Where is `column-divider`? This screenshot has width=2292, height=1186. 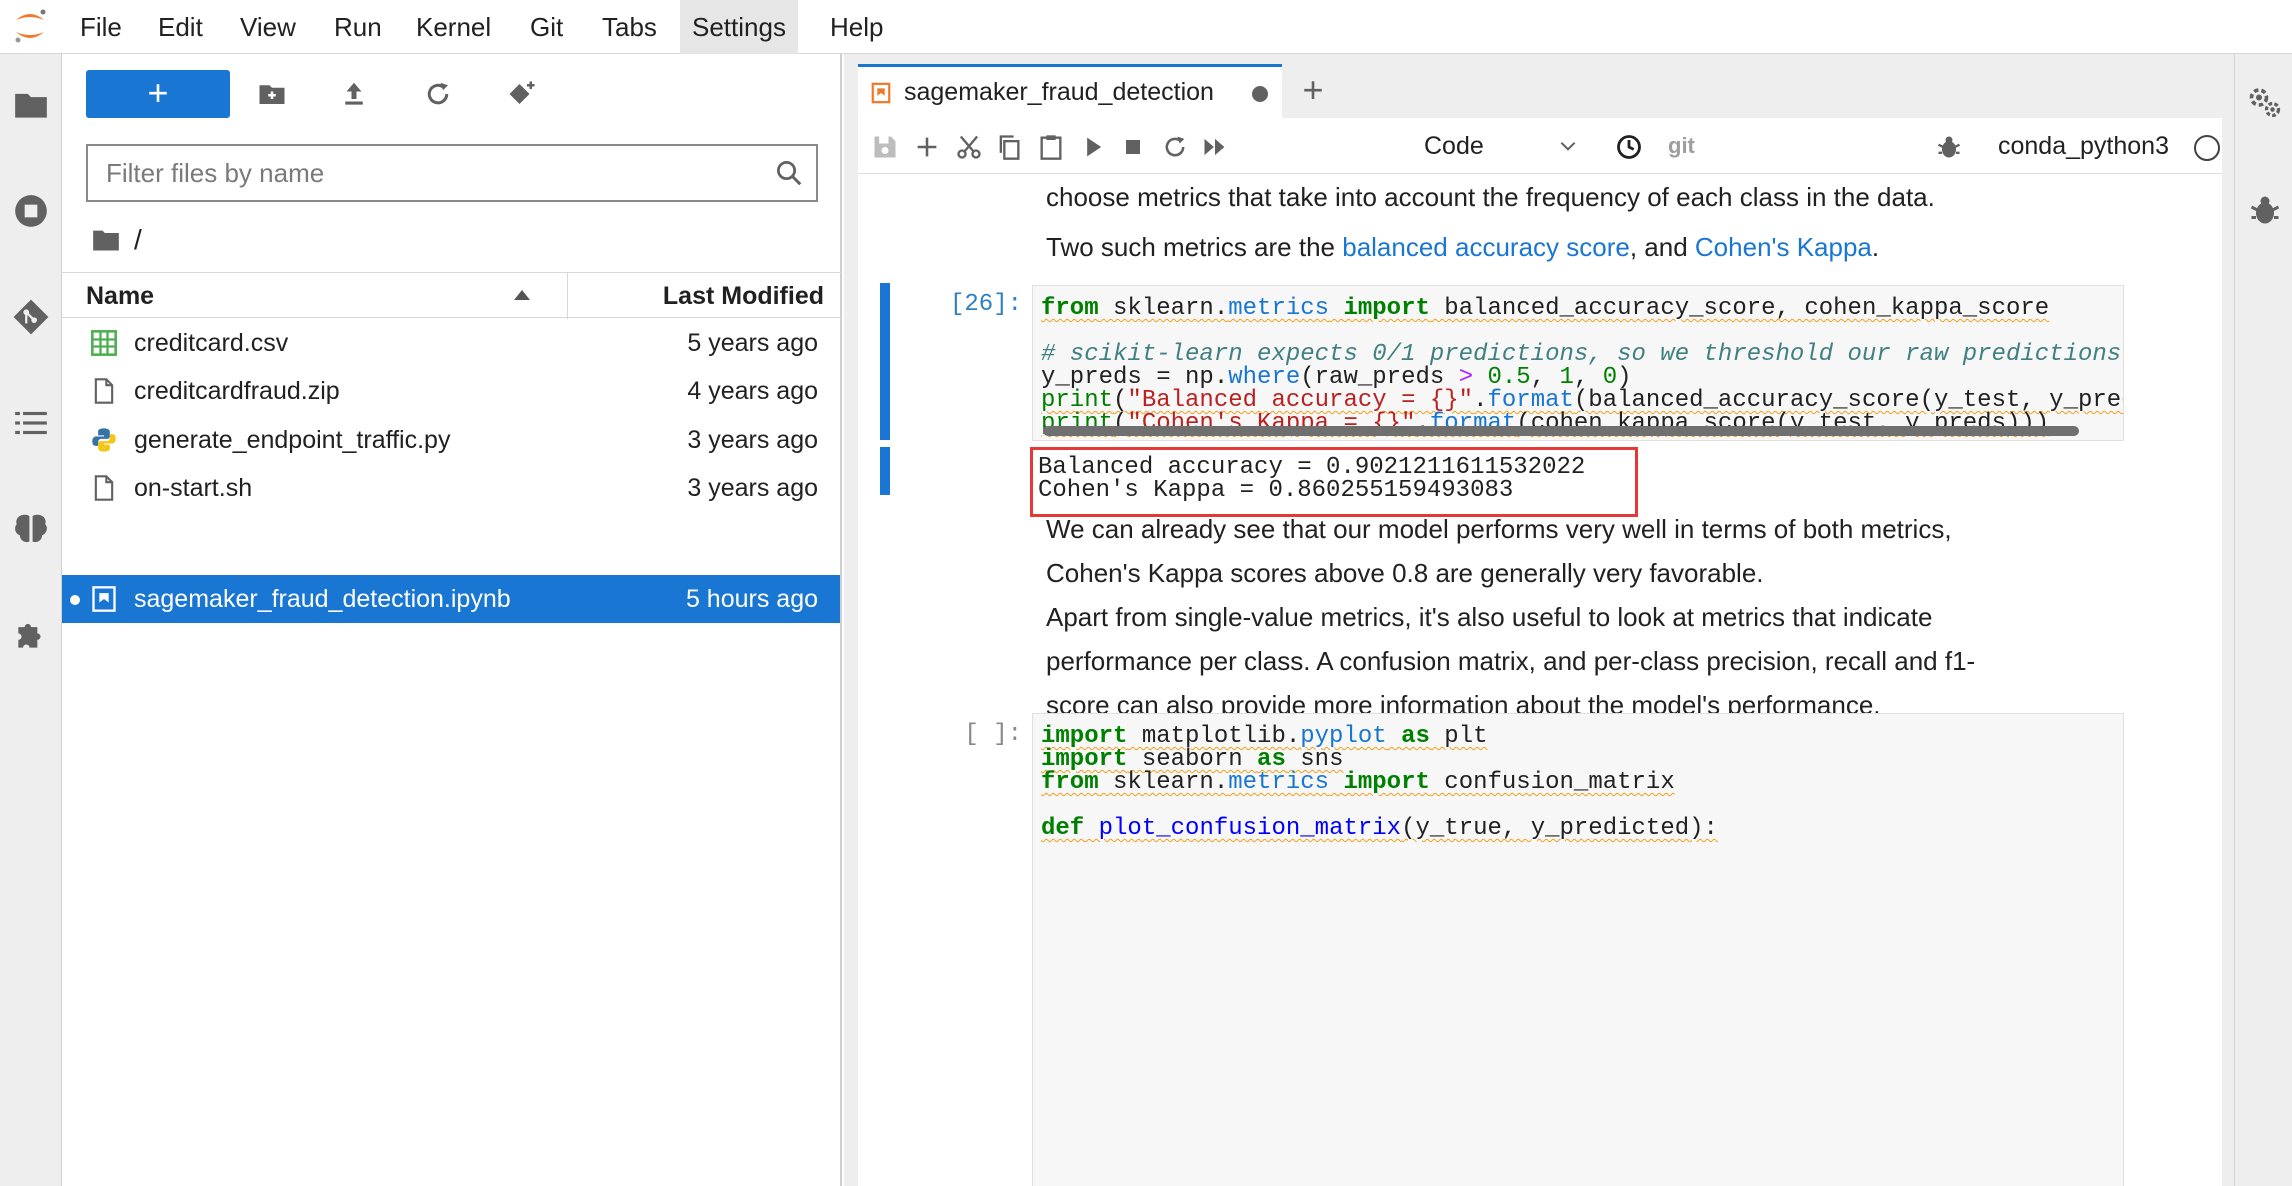
column-divider is located at coordinates (567, 296).